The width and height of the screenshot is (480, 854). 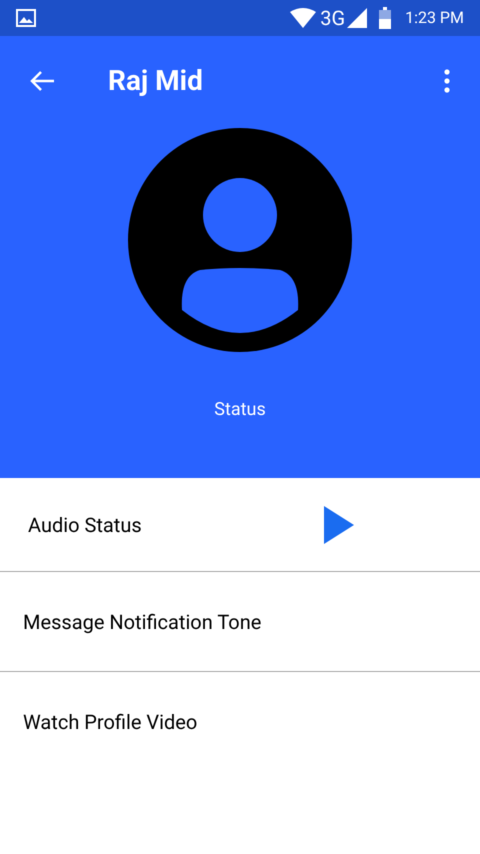 I want to click on play-button, so click(x=339, y=525).